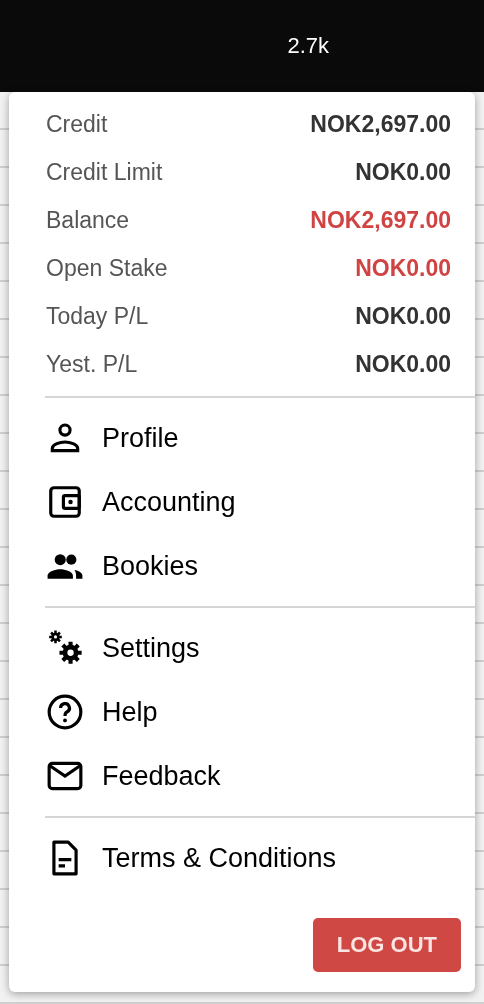 The height and width of the screenshot is (1004, 484). I want to click on menu-item: Terms & Conditions, so click(219, 858).